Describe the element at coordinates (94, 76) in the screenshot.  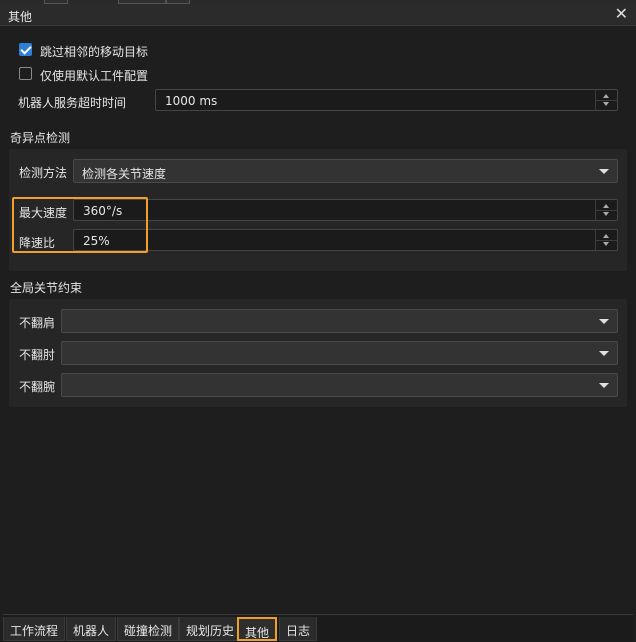
I see `default-config-label: 仅使用默认工件配置` at that location.